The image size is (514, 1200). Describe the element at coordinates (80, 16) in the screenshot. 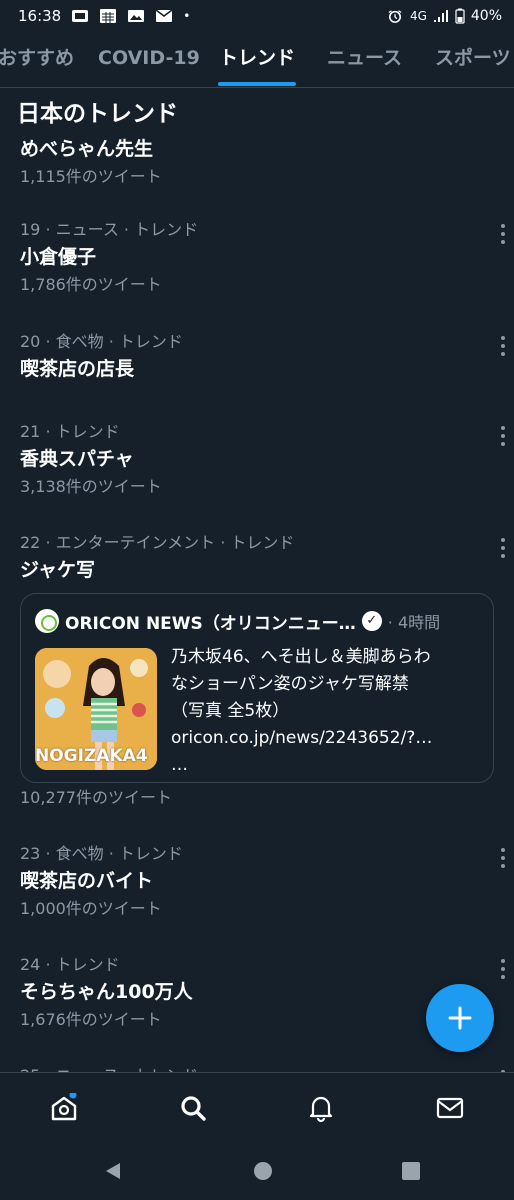

I see `photo-notification-icon` at that location.